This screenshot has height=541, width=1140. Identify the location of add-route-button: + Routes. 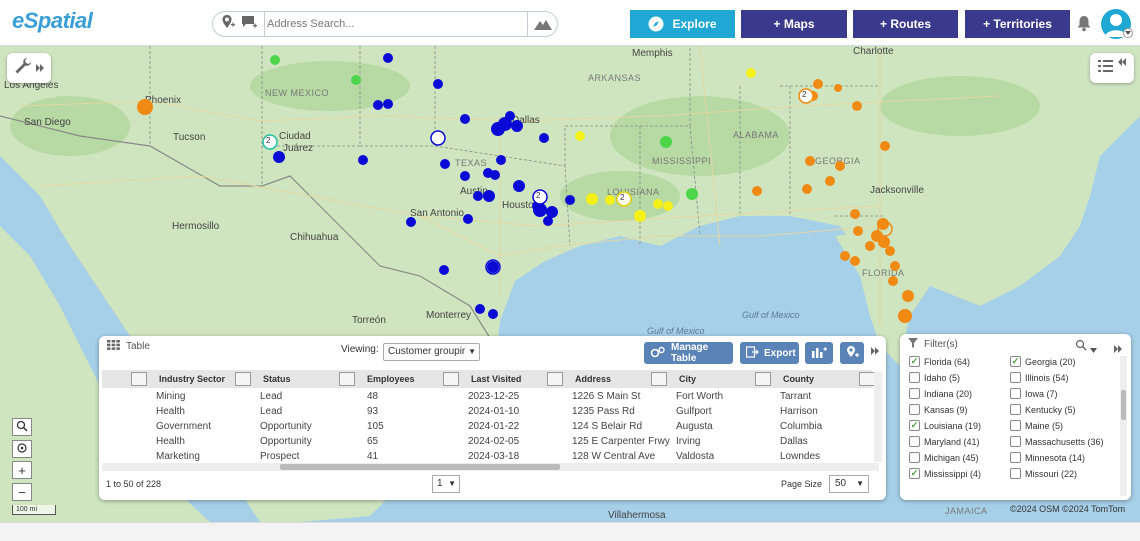
(905, 24).